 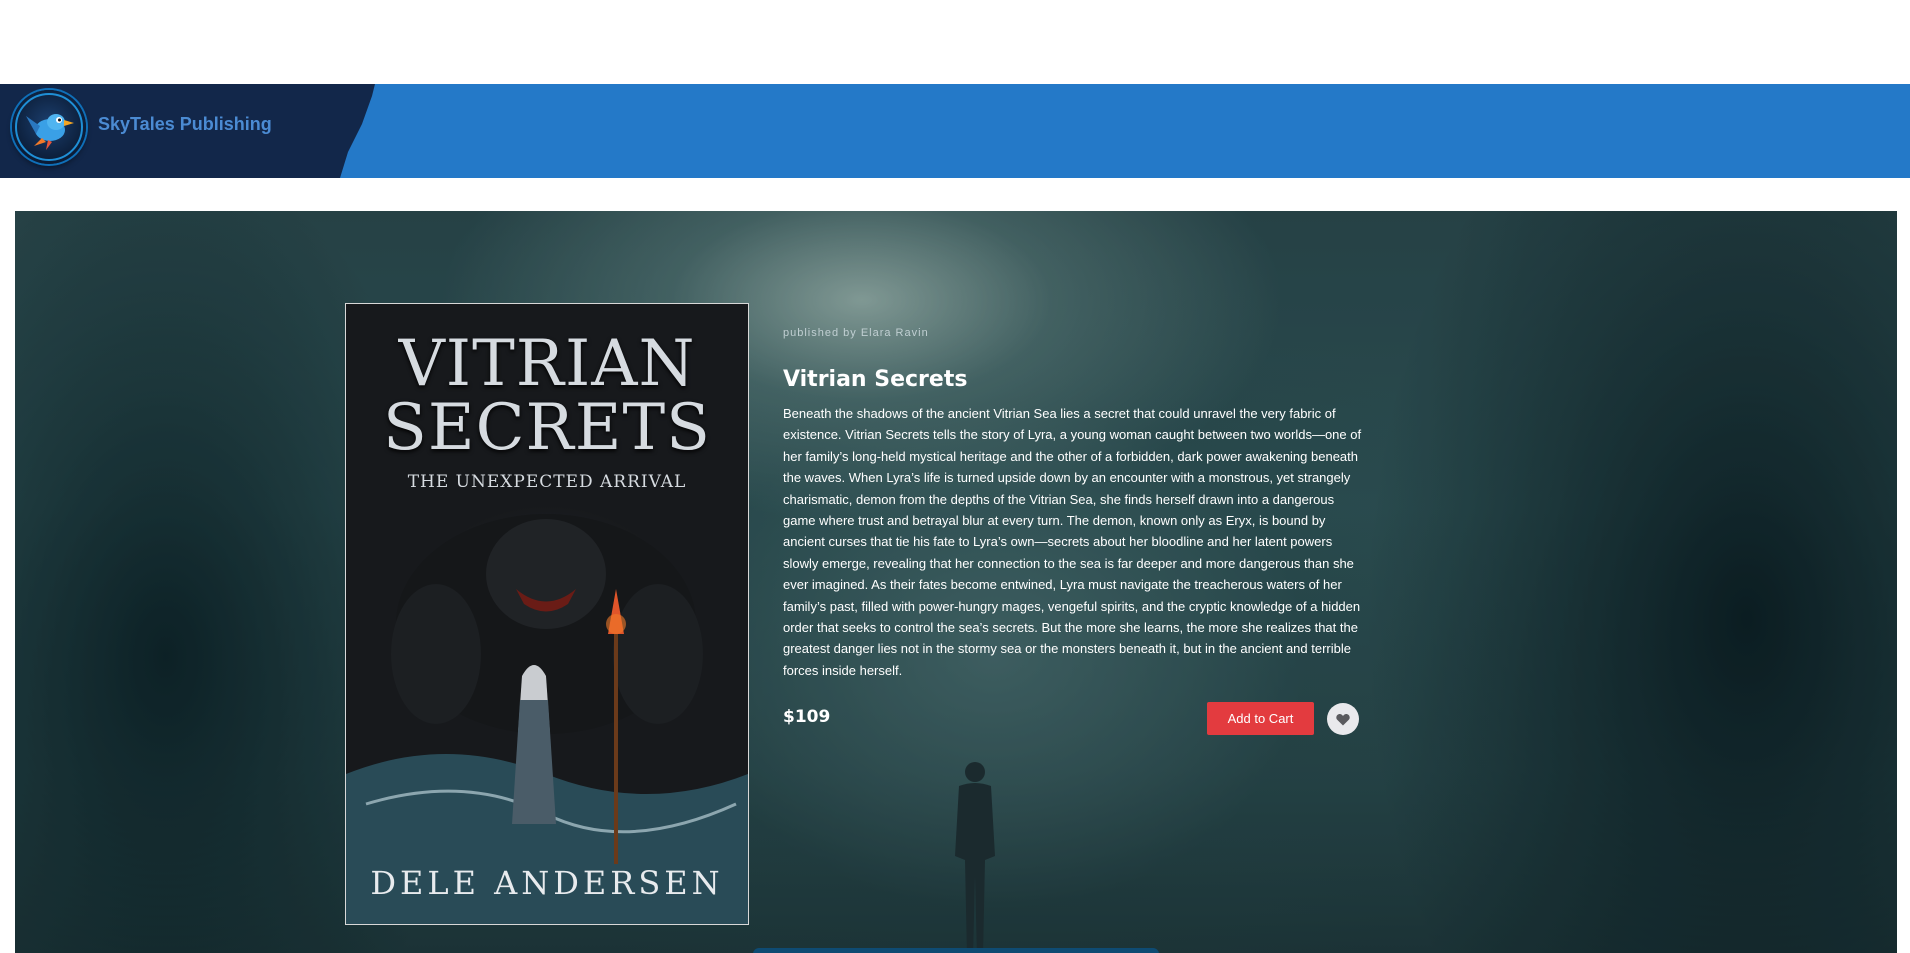 I want to click on bird-logo-icon, so click(x=49, y=127).